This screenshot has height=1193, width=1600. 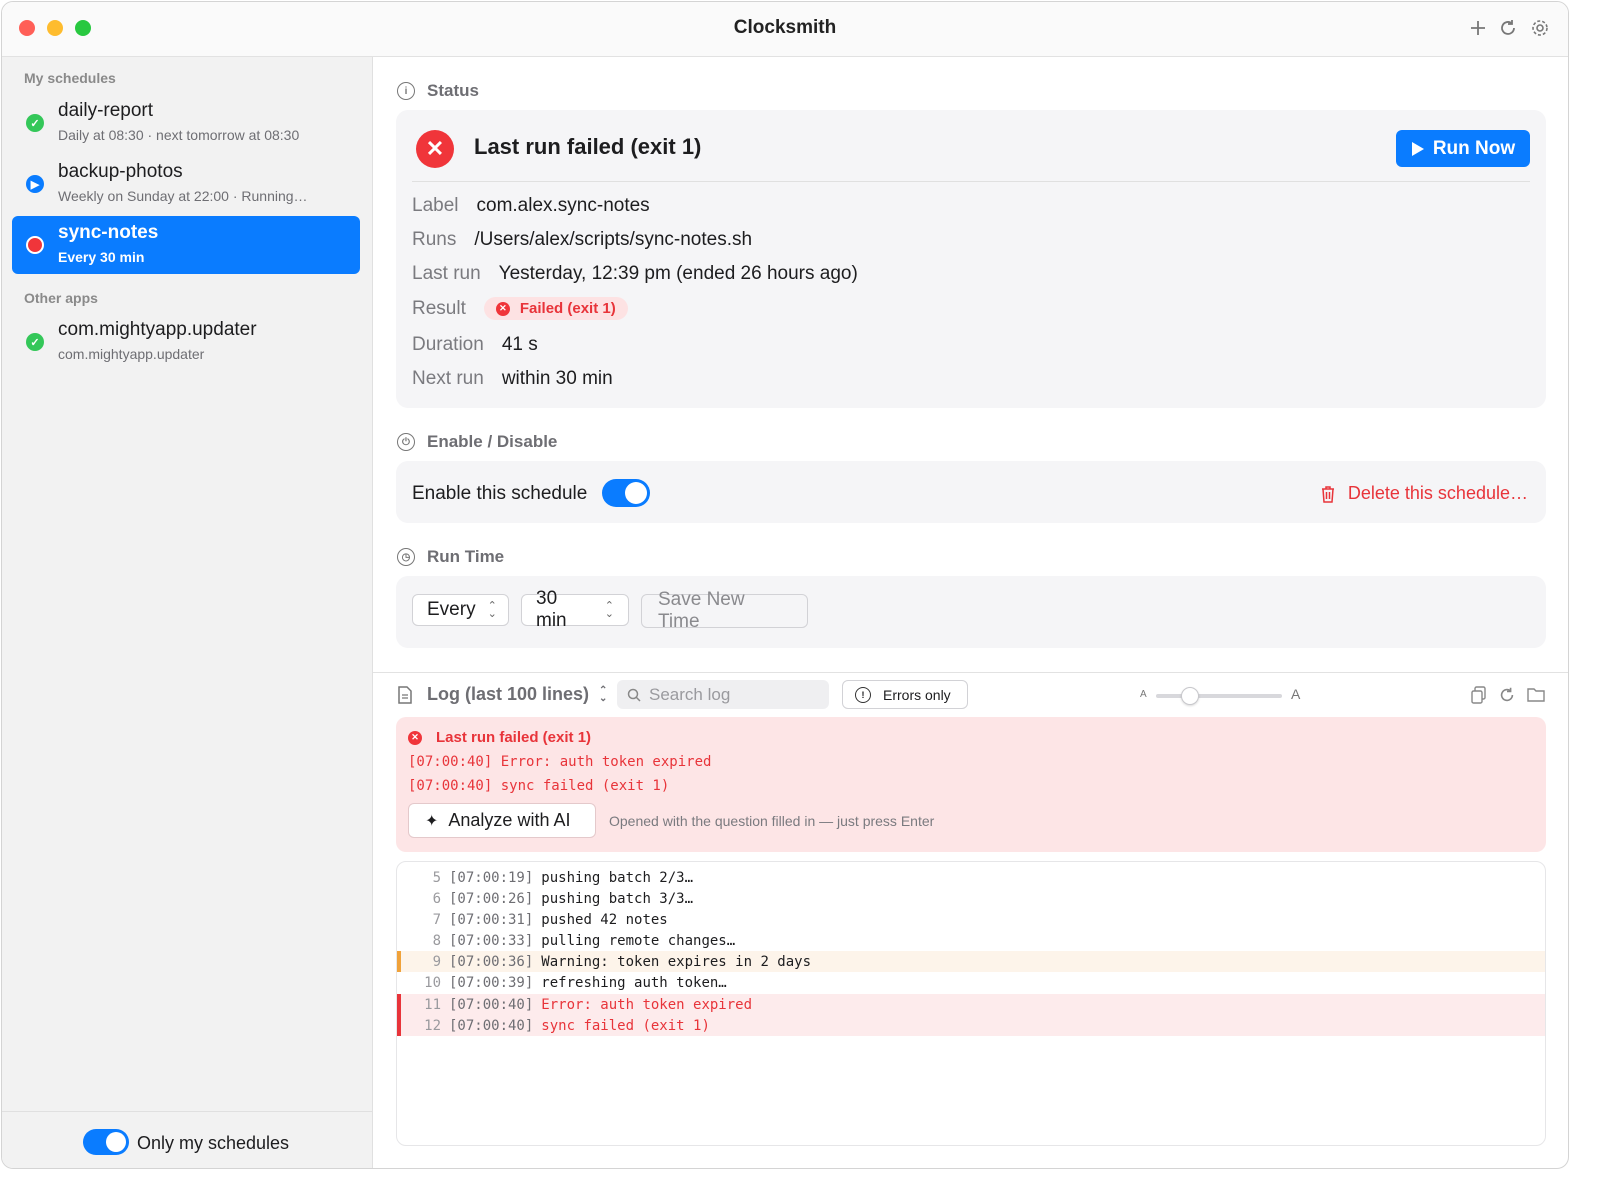 I want to click on schedule-name: daily-report, so click(x=106, y=110).